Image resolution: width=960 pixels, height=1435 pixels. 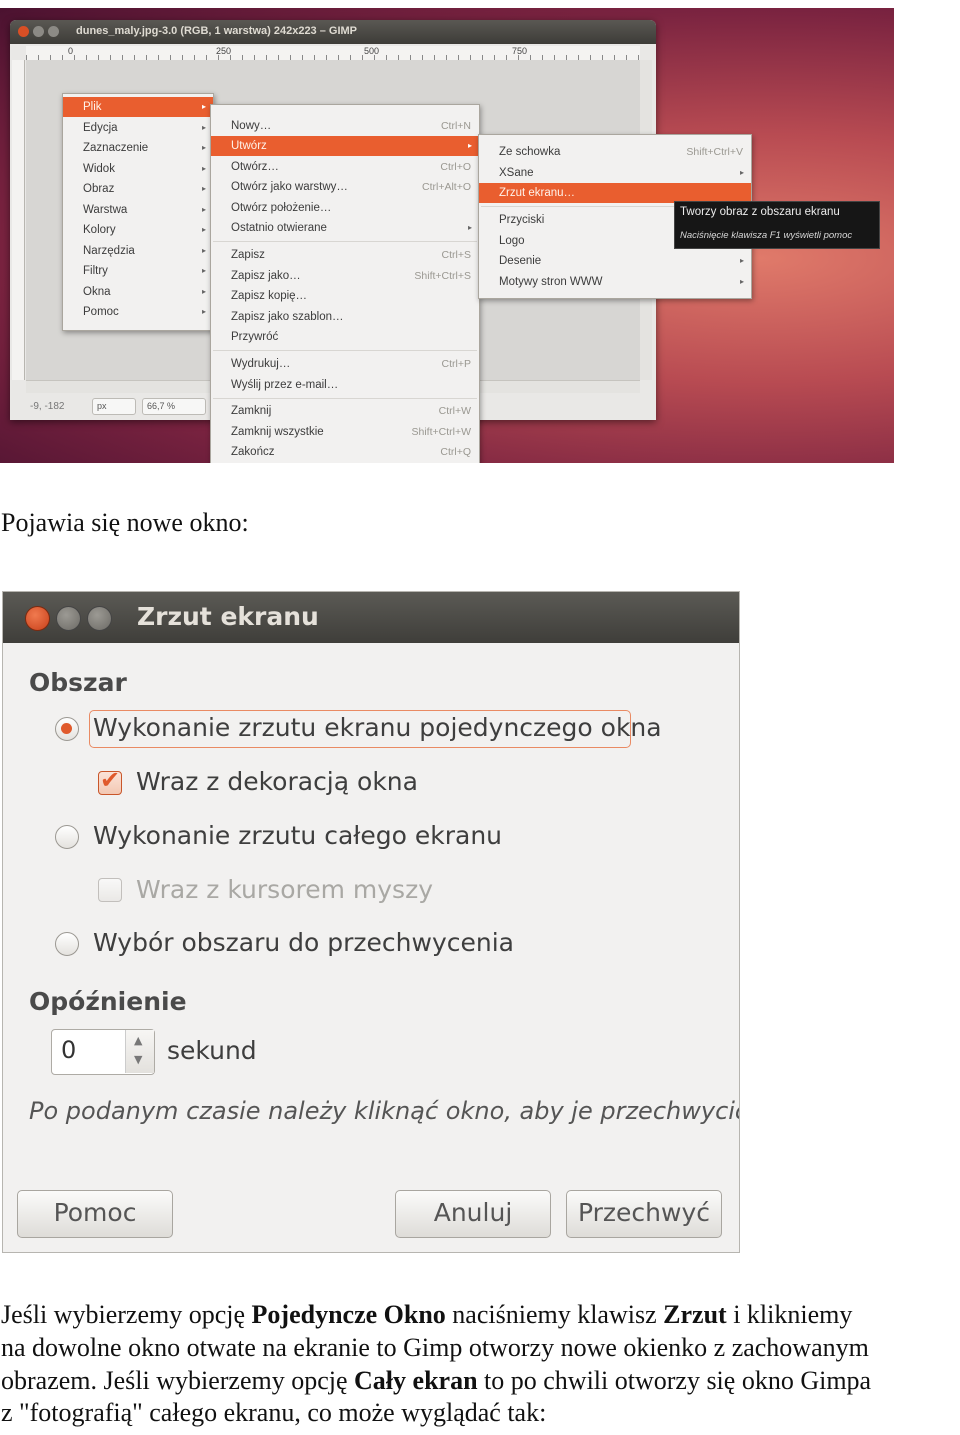 What do you see at coordinates (615, 261) in the screenshot?
I see `menu-item-desenie: Desenie ▸` at bounding box center [615, 261].